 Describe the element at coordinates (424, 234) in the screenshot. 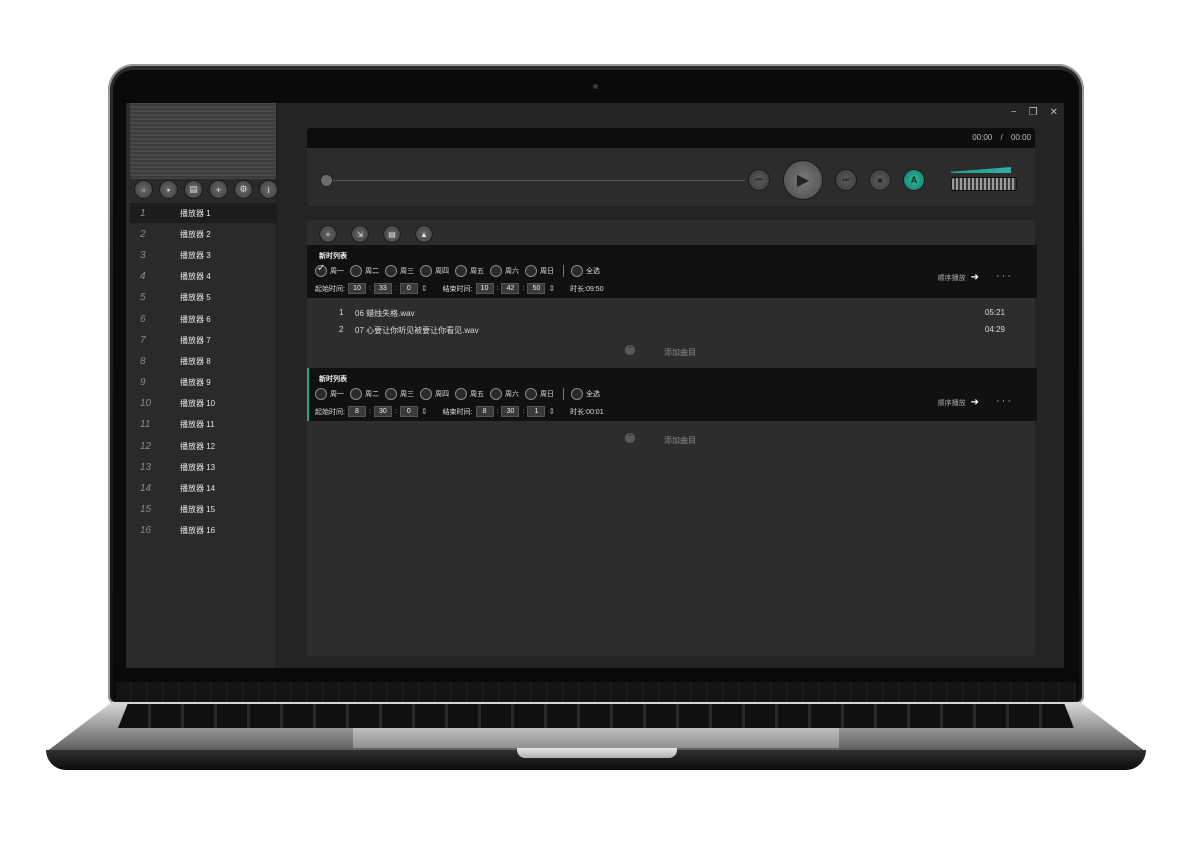

I see `clear-icon: ▲` at that location.